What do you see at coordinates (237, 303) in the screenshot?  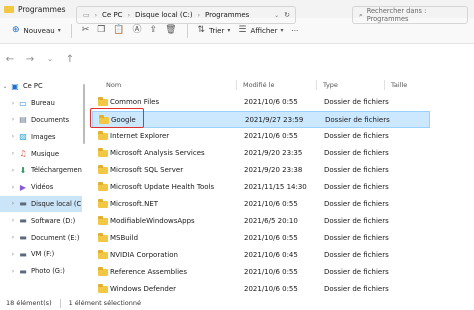 I see `status-bar: 18 élément(s) 1 élément sélectionné` at bounding box center [237, 303].